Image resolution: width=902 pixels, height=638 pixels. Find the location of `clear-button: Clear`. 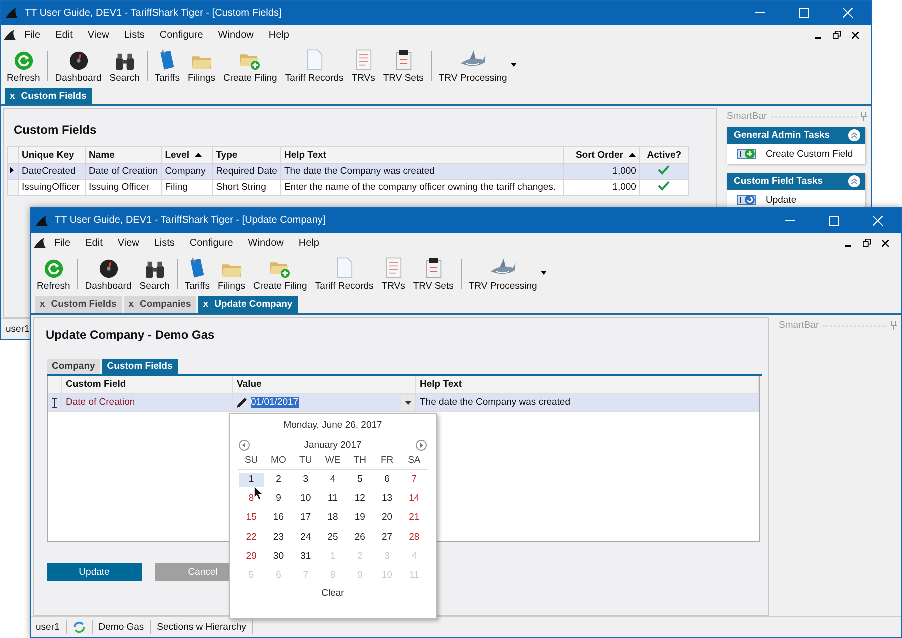

clear-button: Clear is located at coordinates (333, 593).